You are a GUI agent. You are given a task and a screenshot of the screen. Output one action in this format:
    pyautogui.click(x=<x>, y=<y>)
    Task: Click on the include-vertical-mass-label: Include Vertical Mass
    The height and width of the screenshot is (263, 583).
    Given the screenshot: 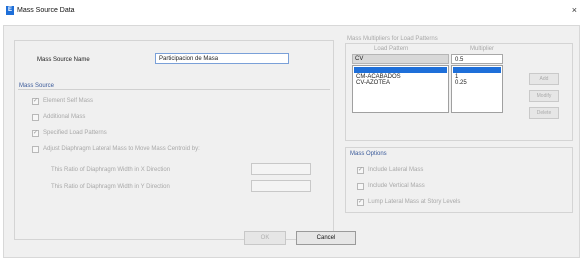 What is the action you would take?
    pyautogui.click(x=396, y=186)
    